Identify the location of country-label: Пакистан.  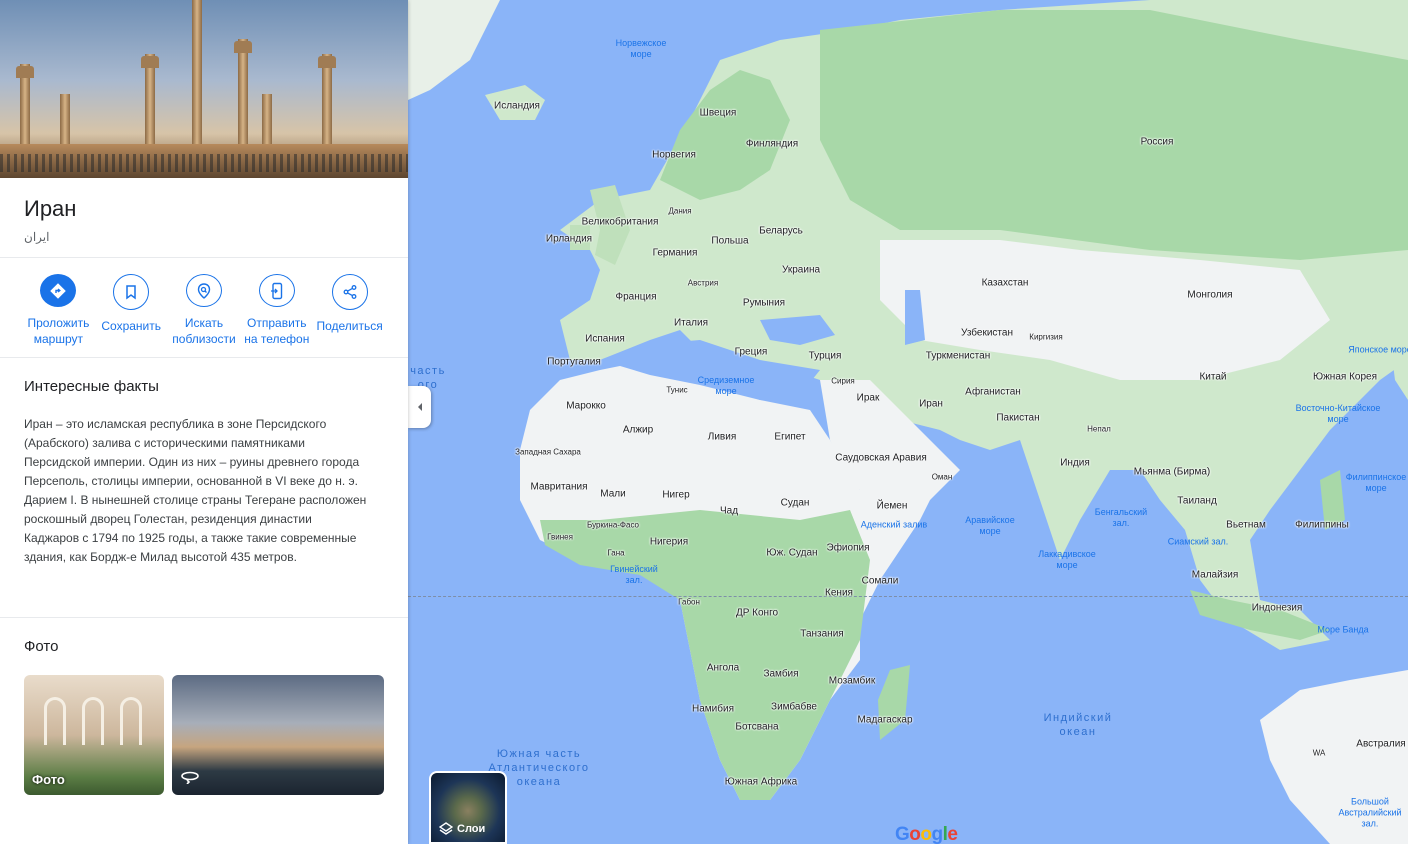
(1017, 418).